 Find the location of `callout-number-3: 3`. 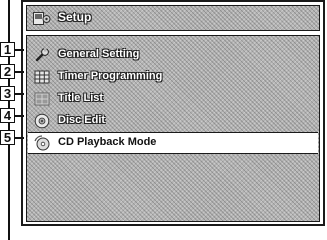

callout-number-3: 3 is located at coordinates (7, 93).